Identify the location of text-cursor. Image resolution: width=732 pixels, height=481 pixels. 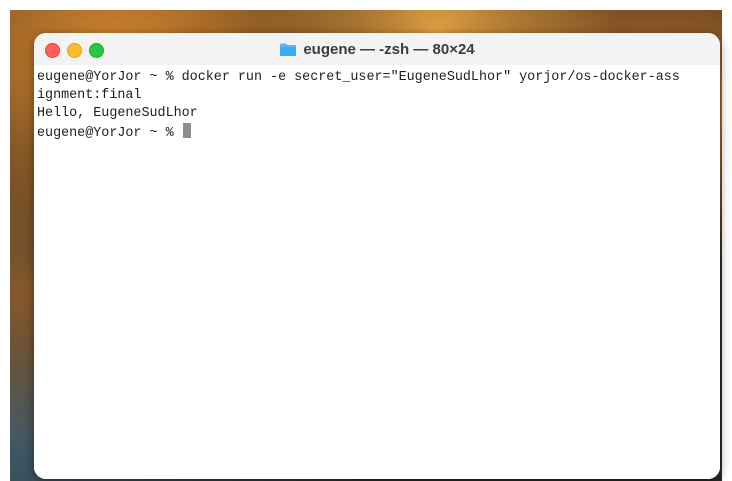
(186, 130).